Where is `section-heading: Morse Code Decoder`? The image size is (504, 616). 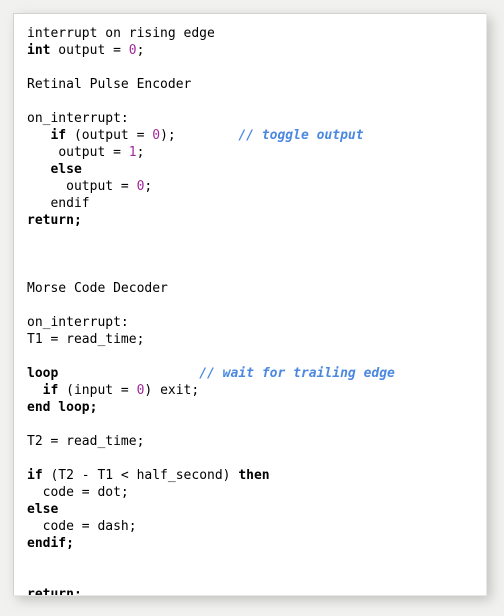
section-heading: Morse Code Decoder is located at coordinates (97, 288).